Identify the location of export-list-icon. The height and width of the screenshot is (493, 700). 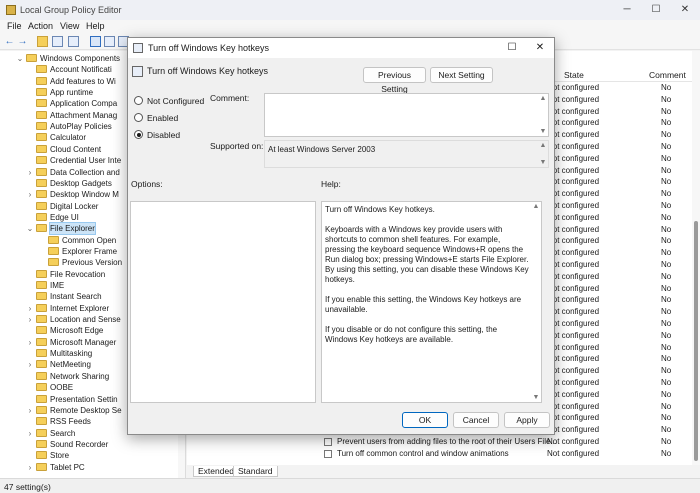
(73, 41).